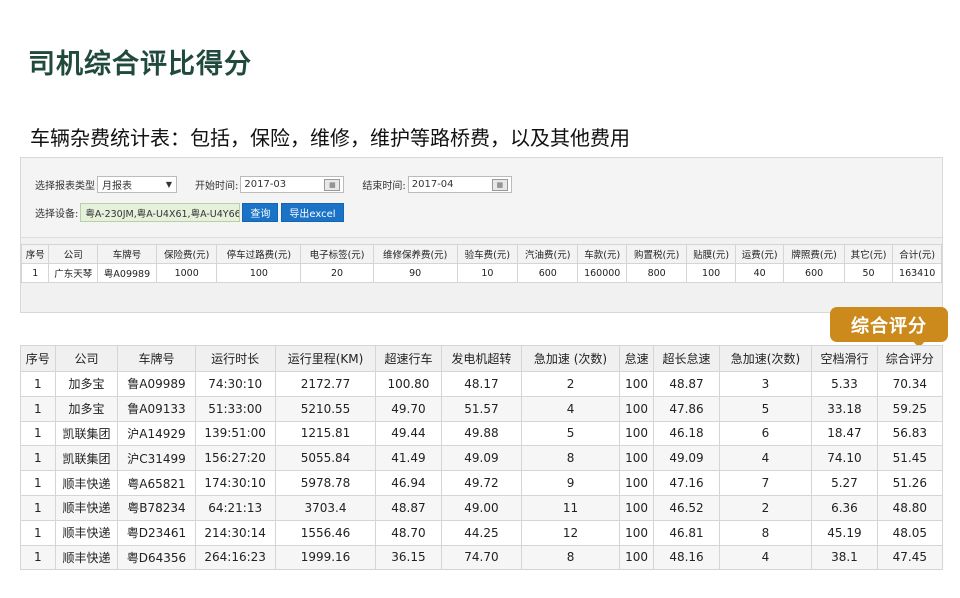  I want to click on table-cell: 沪A14929, so click(156, 433).